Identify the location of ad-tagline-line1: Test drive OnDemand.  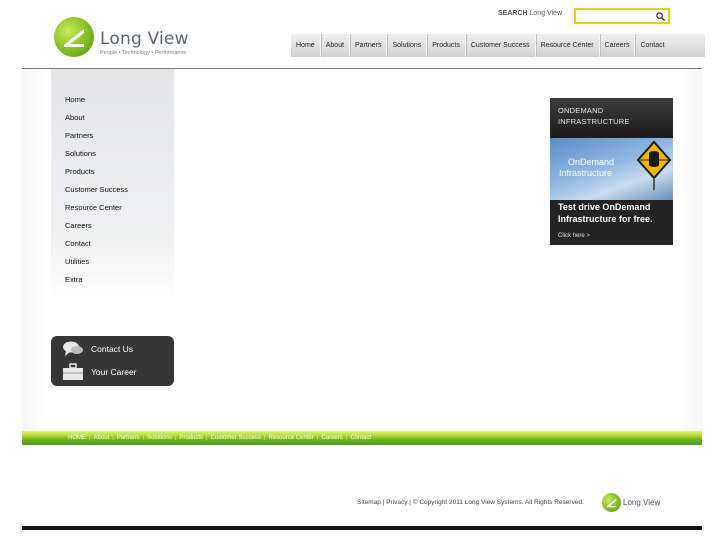
(604, 207).